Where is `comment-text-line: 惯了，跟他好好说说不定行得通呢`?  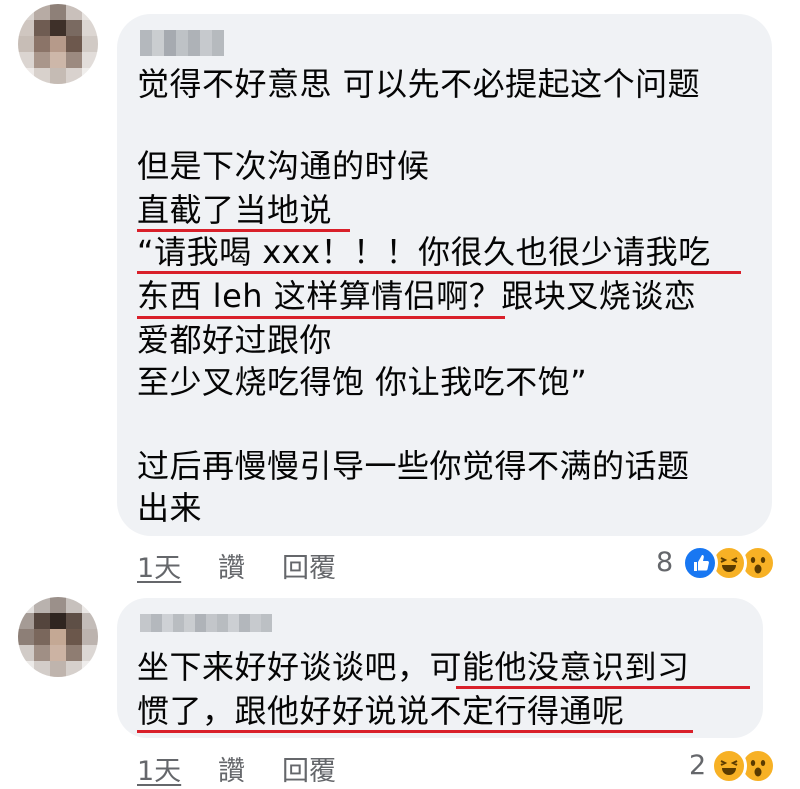
comment-text-line: 惯了，跟他好好说说不定行得通呢 is located at coordinates (381, 711).